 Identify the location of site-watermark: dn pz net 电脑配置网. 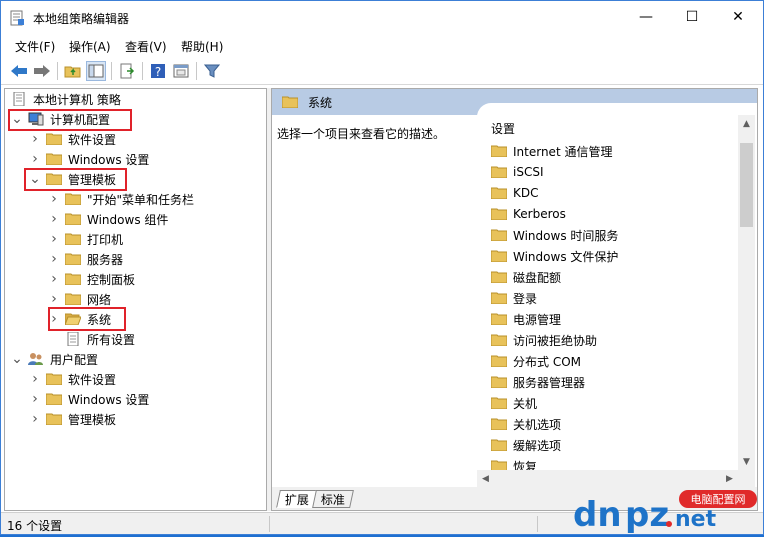
(665, 511).